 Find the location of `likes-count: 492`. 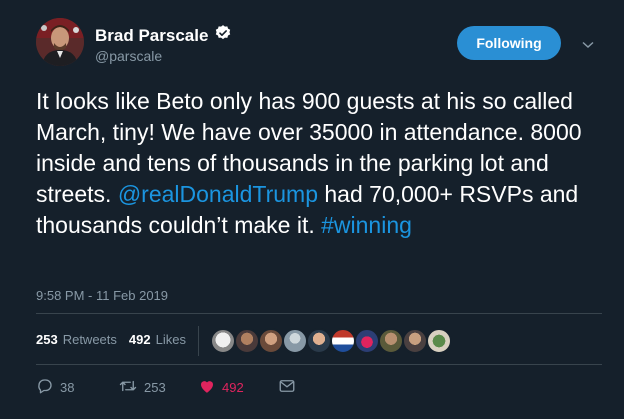

likes-count: 492 is located at coordinates (139, 339).